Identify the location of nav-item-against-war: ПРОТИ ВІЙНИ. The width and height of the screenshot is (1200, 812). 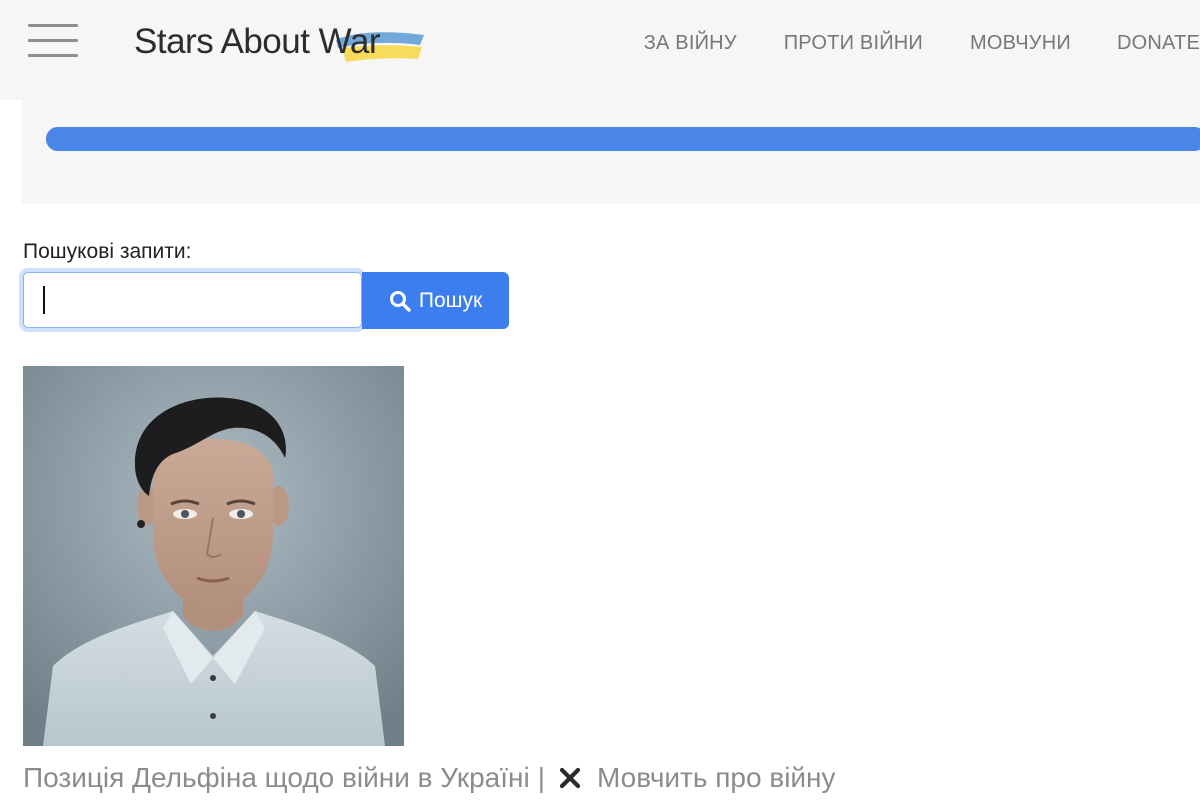
(853, 43).